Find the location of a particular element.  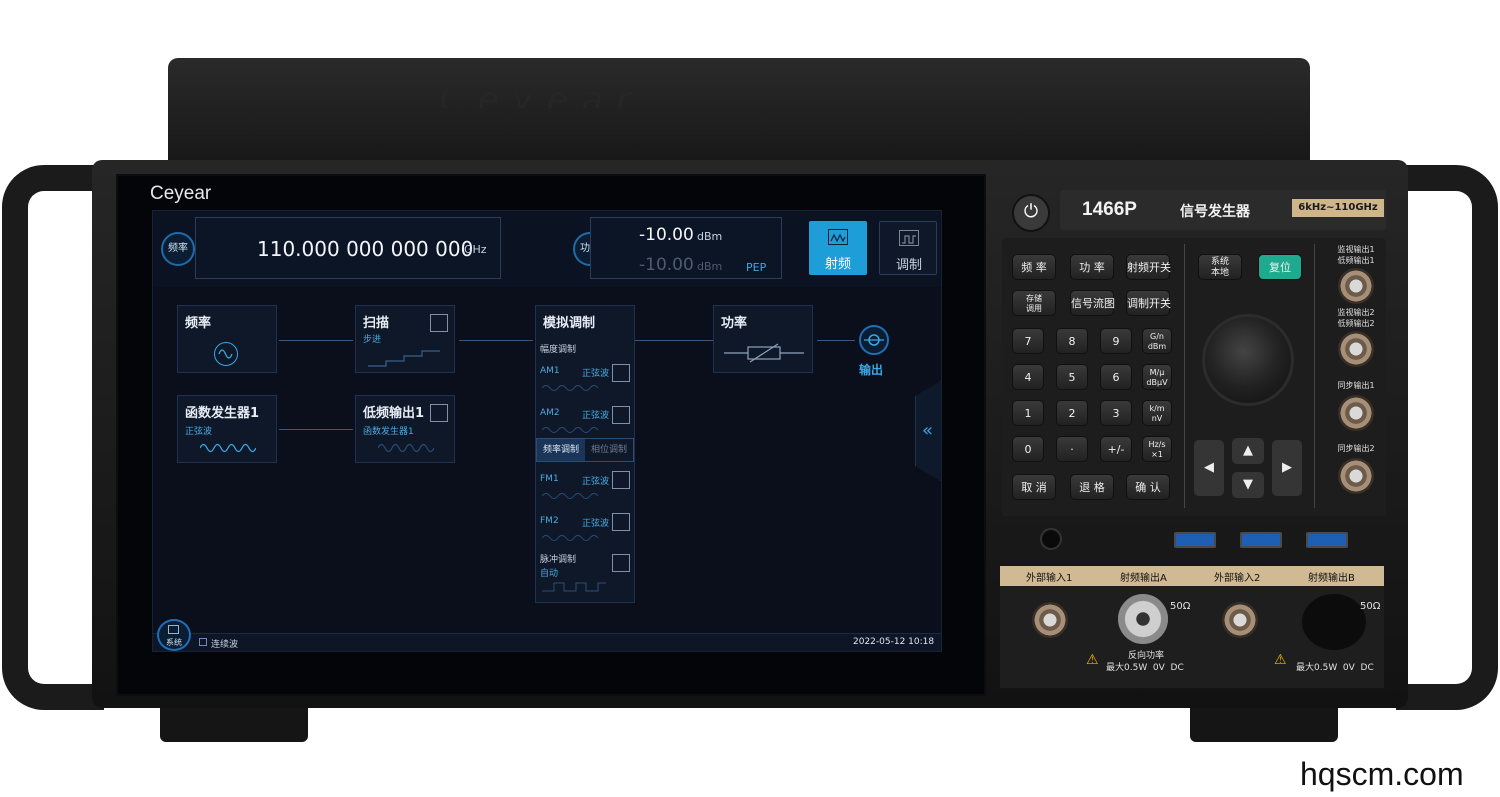

key-row1-2: 射频开关 is located at coordinates (1148, 267).